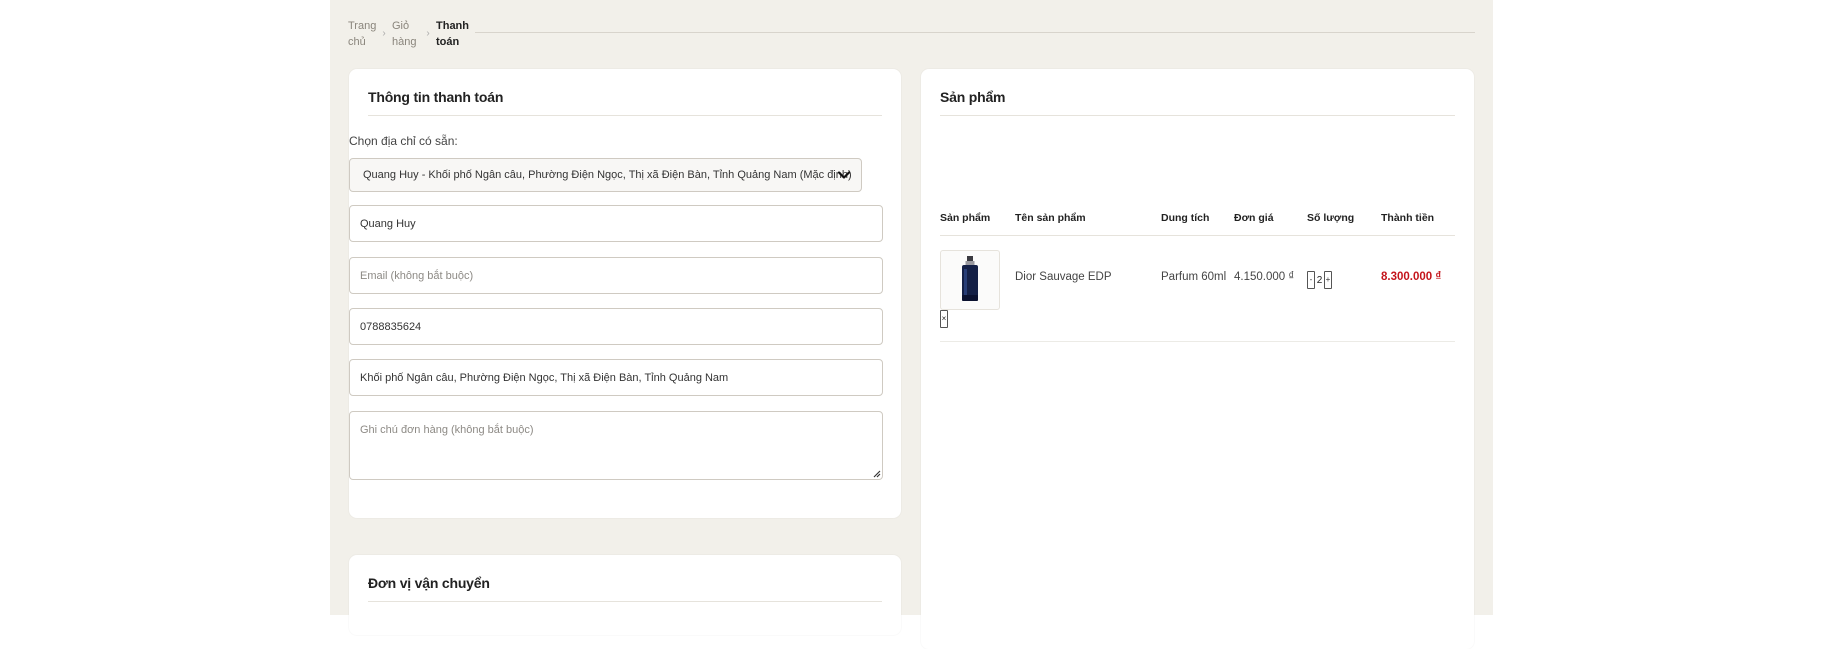 This screenshot has height=649, width=1826. Describe the element at coordinates (1185, 218) in the screenshot. I see `column-header-volume: Dung tích` at that location.